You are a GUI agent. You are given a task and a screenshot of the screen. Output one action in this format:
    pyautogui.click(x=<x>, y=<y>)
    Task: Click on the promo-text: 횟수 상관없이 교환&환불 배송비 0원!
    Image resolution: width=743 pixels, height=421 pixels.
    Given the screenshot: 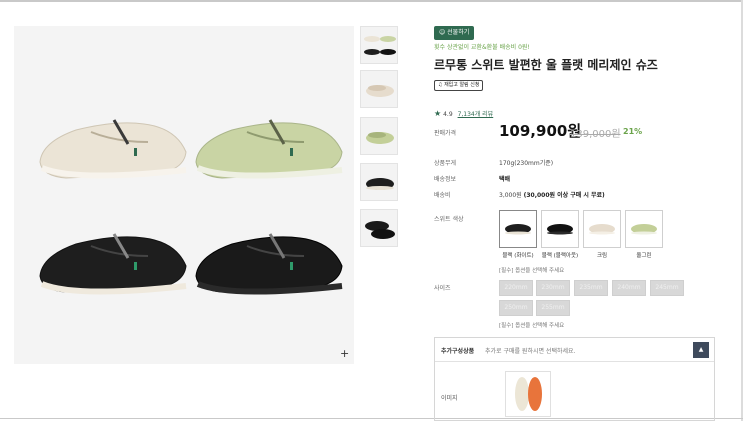 What is the action you would take?
    pyautogui.click(x=482, y=47)
    